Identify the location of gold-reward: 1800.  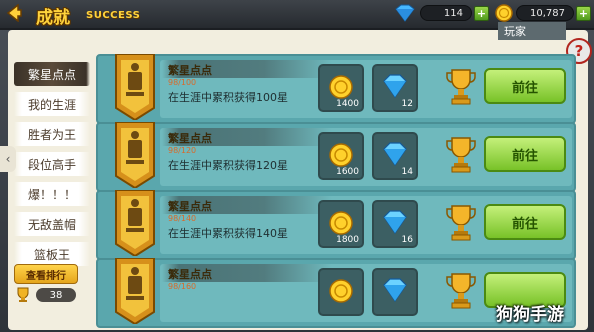
(341, 224).